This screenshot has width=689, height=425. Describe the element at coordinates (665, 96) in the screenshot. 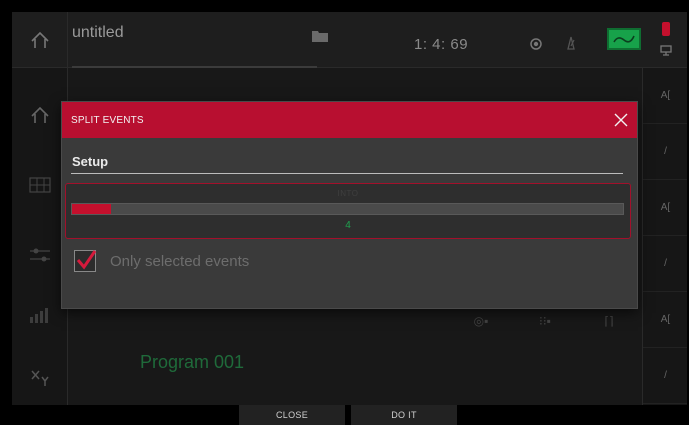

I see `right-item-1: A[` at that location.